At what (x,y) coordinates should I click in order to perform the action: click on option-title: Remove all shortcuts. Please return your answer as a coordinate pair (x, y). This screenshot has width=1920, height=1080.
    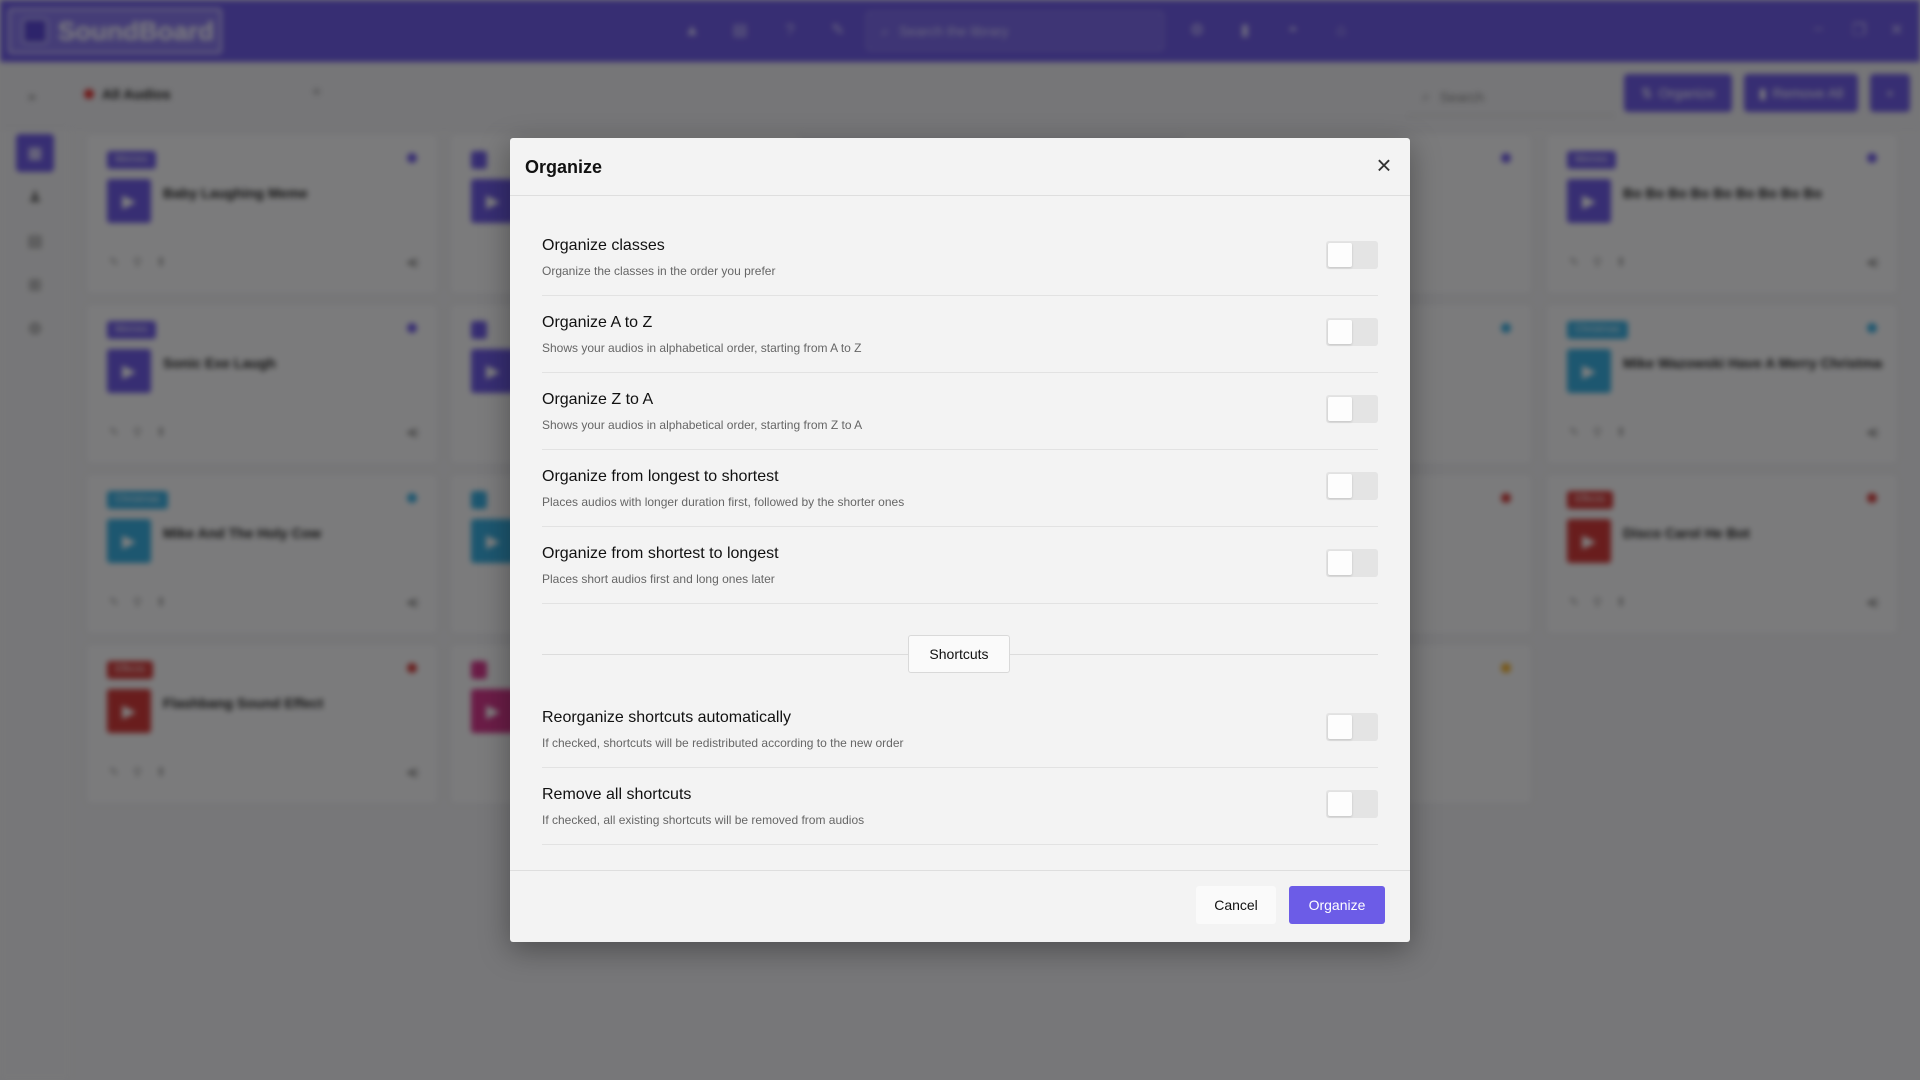
    Looking at the image, I should click on (617, 794).